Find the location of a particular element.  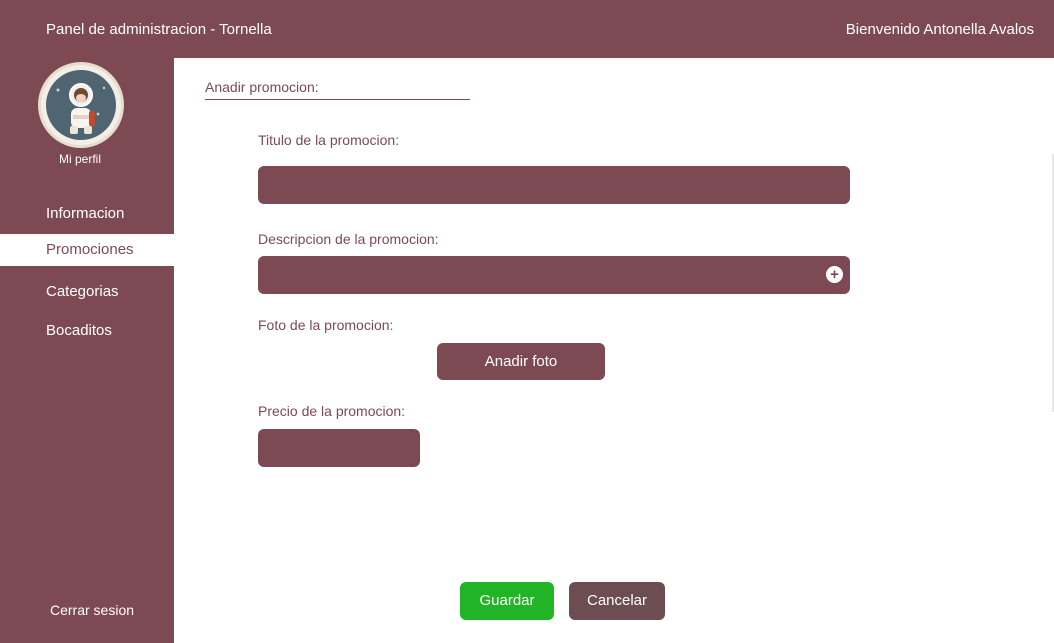

profile-link: Mi perfil is located at coordinates (80, 159).